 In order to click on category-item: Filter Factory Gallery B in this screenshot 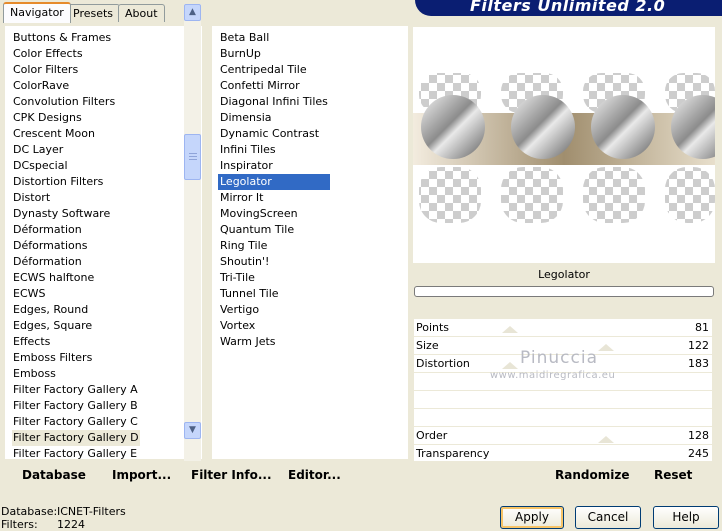, I will do `click(76, 406)`.